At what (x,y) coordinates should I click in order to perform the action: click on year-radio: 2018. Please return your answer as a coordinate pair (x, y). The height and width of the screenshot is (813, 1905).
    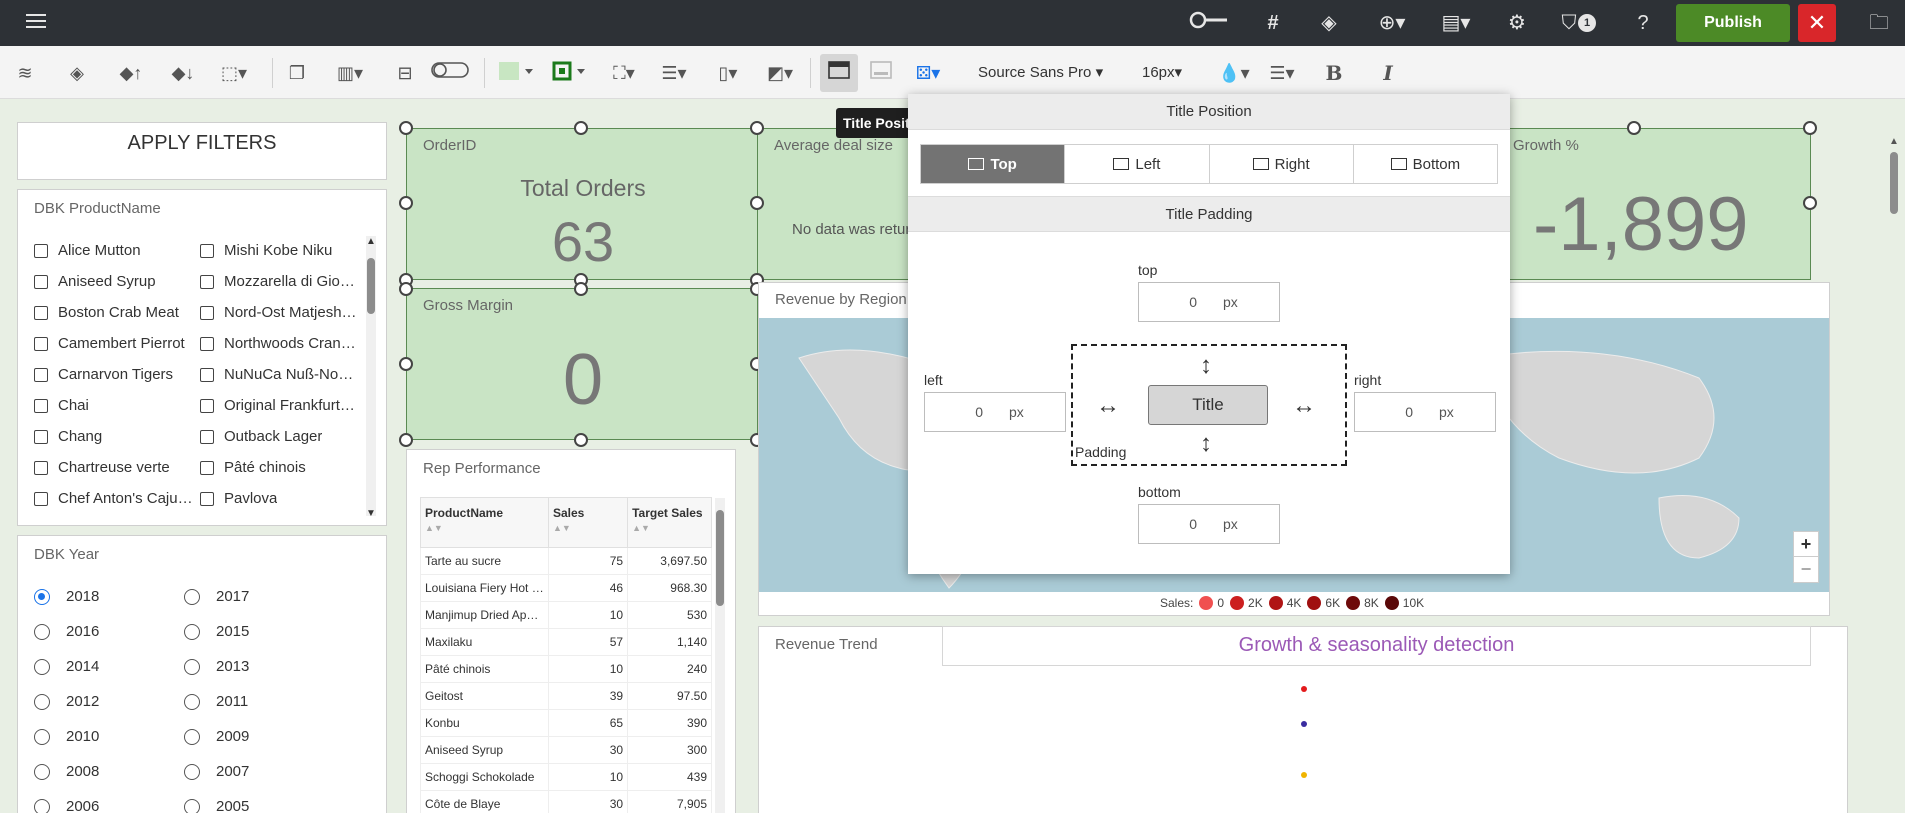
    Looking at the image, I should click on (66, 596).